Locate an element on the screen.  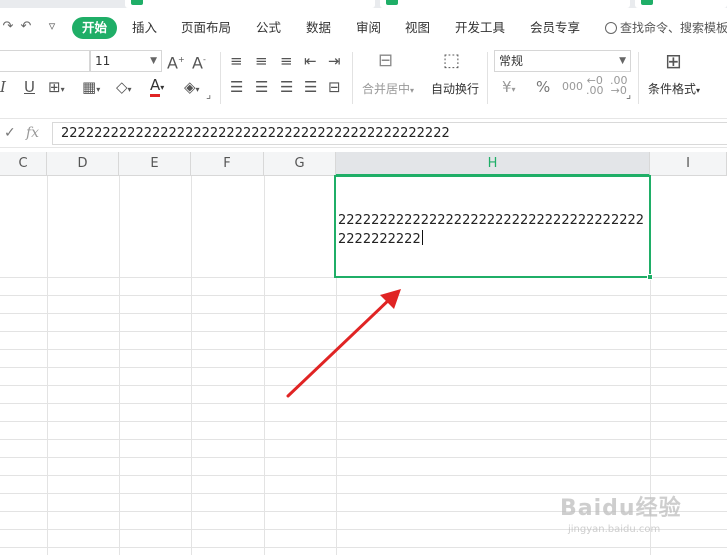
increase-font-icon: A+ is located at coordinates (176, 61).